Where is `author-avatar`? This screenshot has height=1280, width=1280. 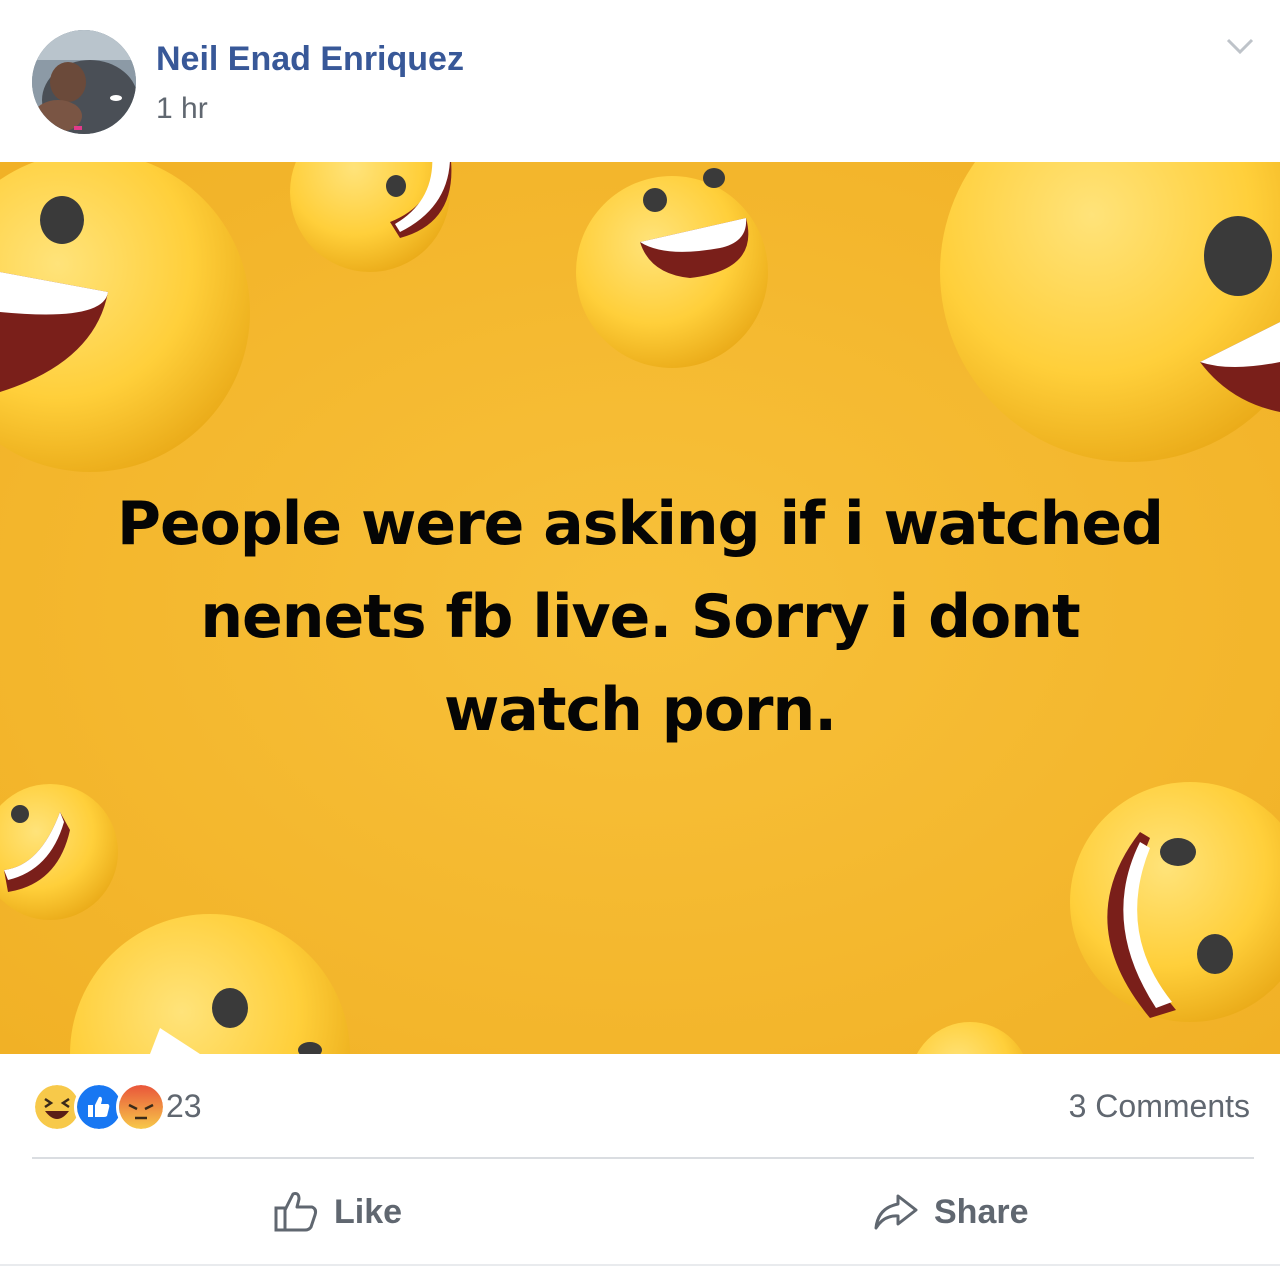 author-avatar is located at coordinates (84, 82).